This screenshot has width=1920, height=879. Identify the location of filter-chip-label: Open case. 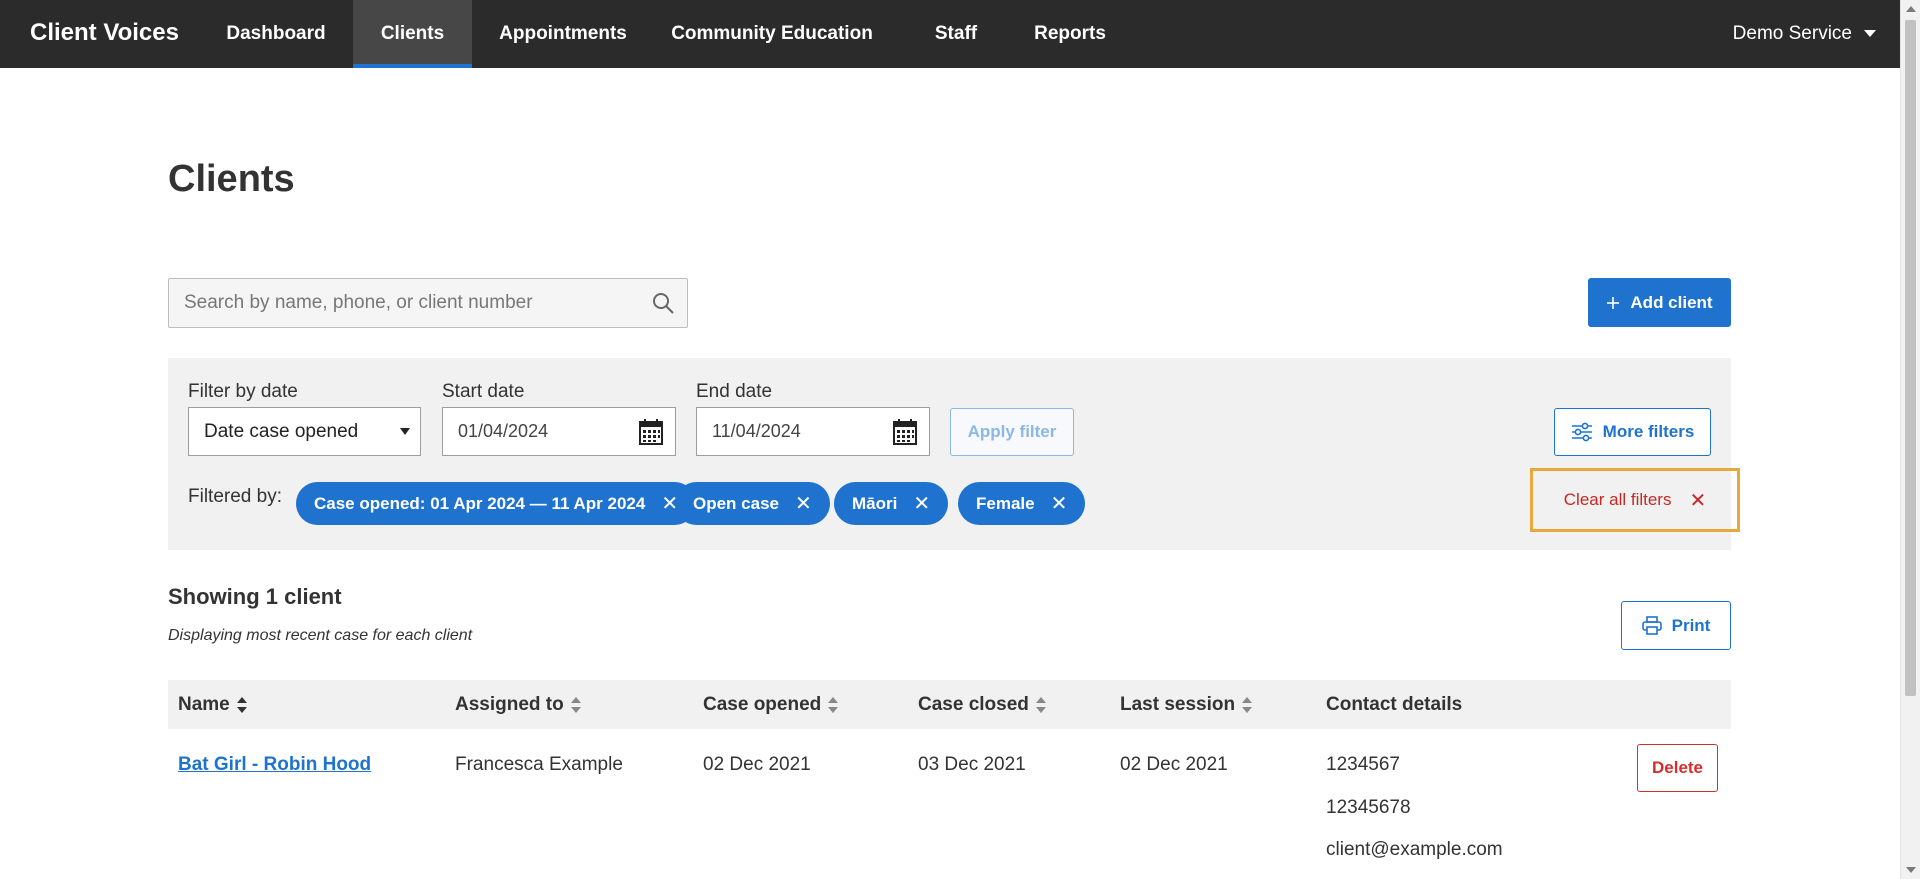
(736, 503).